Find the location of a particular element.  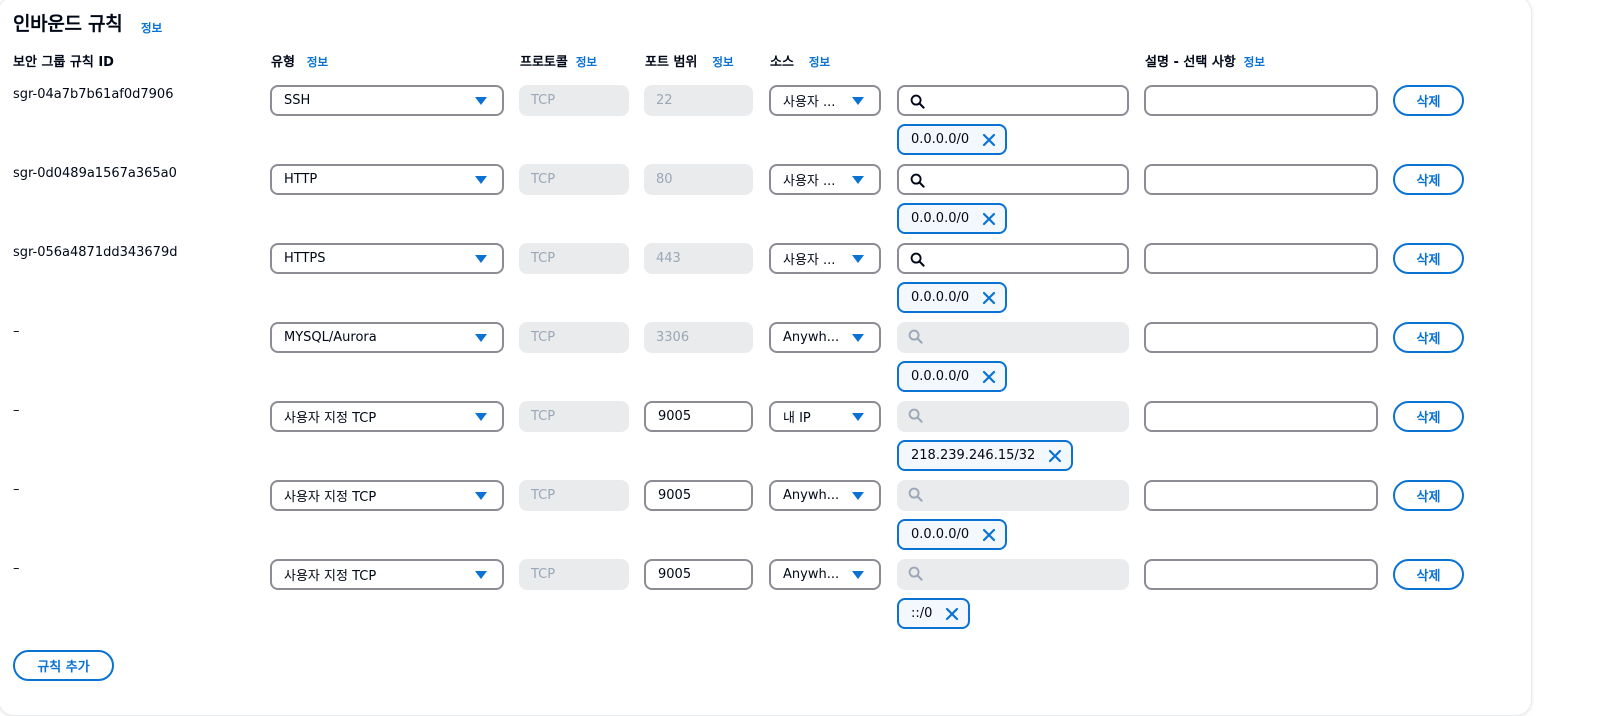

type-select: HTTP is located at coordinates (387, 179).